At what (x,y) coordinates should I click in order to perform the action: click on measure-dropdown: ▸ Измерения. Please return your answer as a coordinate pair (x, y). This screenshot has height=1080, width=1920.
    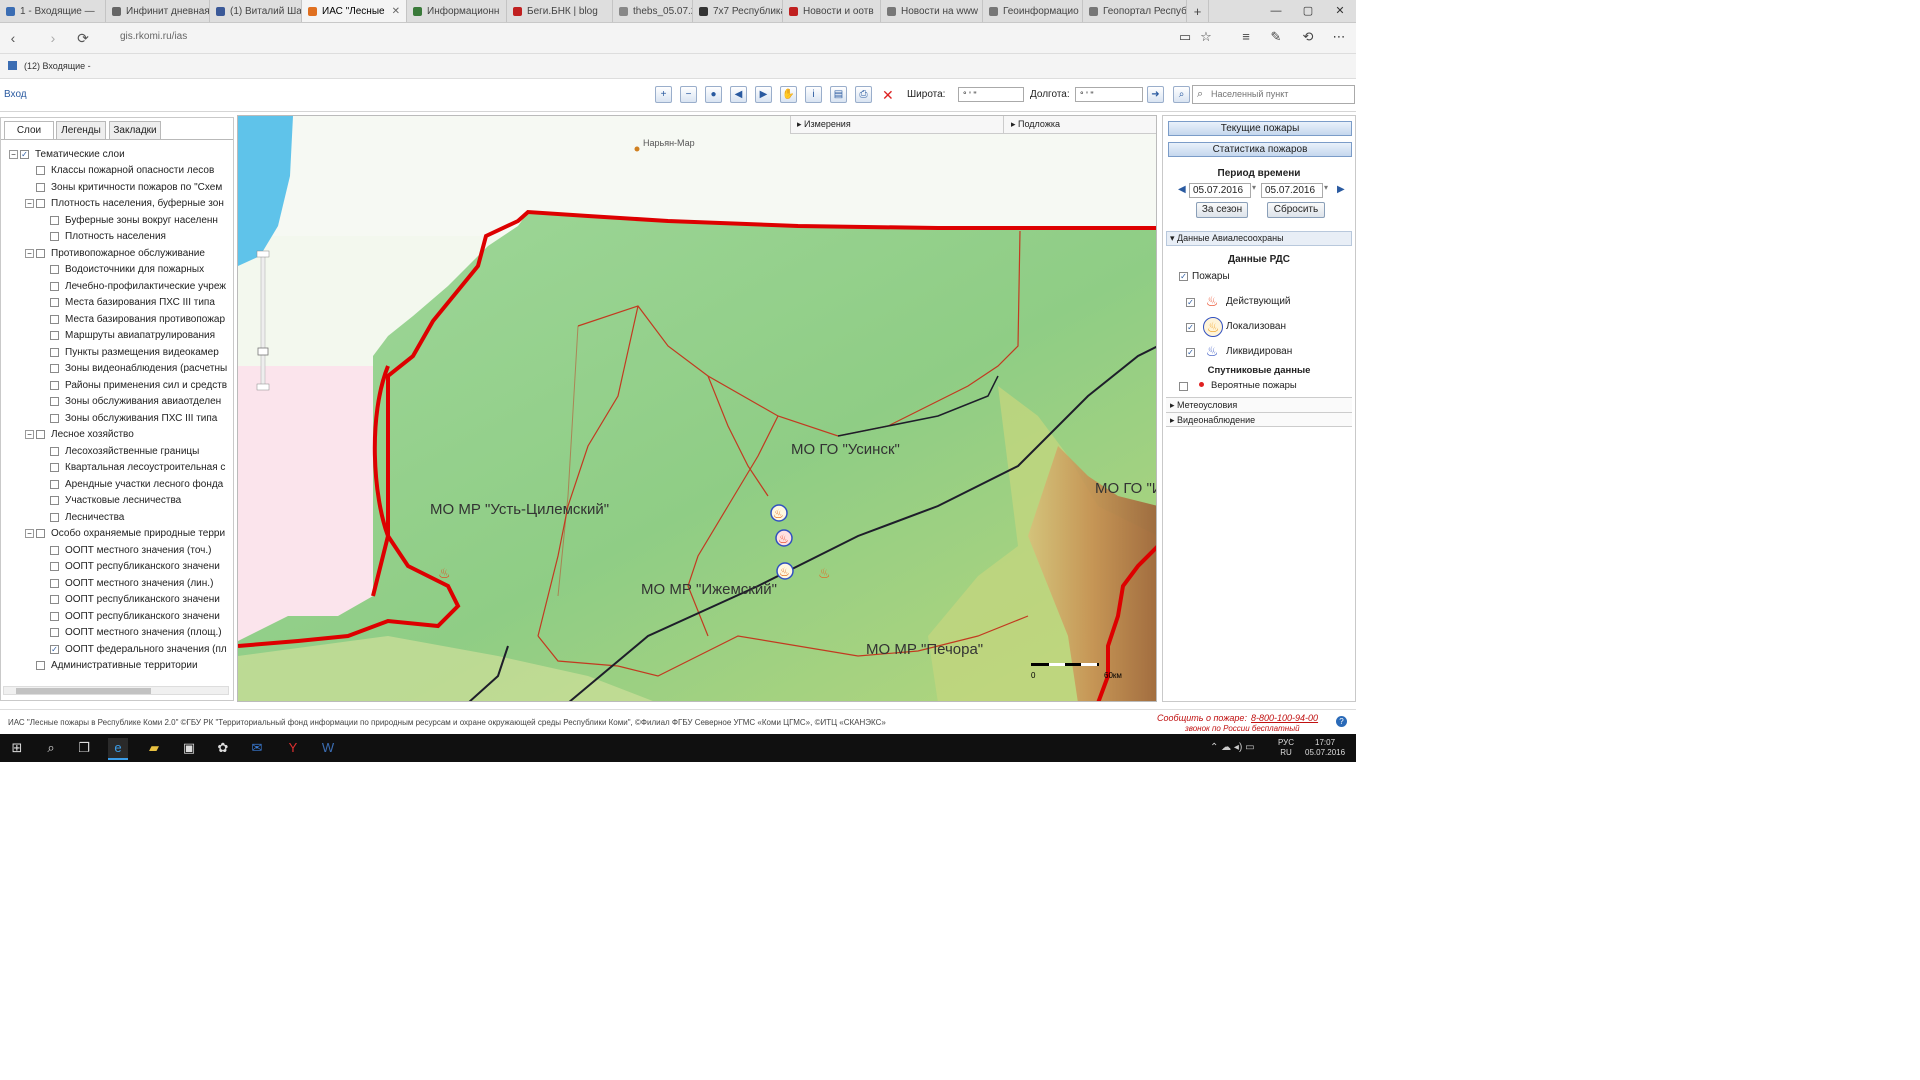
    Looking at the image, I should click on (824, 124).